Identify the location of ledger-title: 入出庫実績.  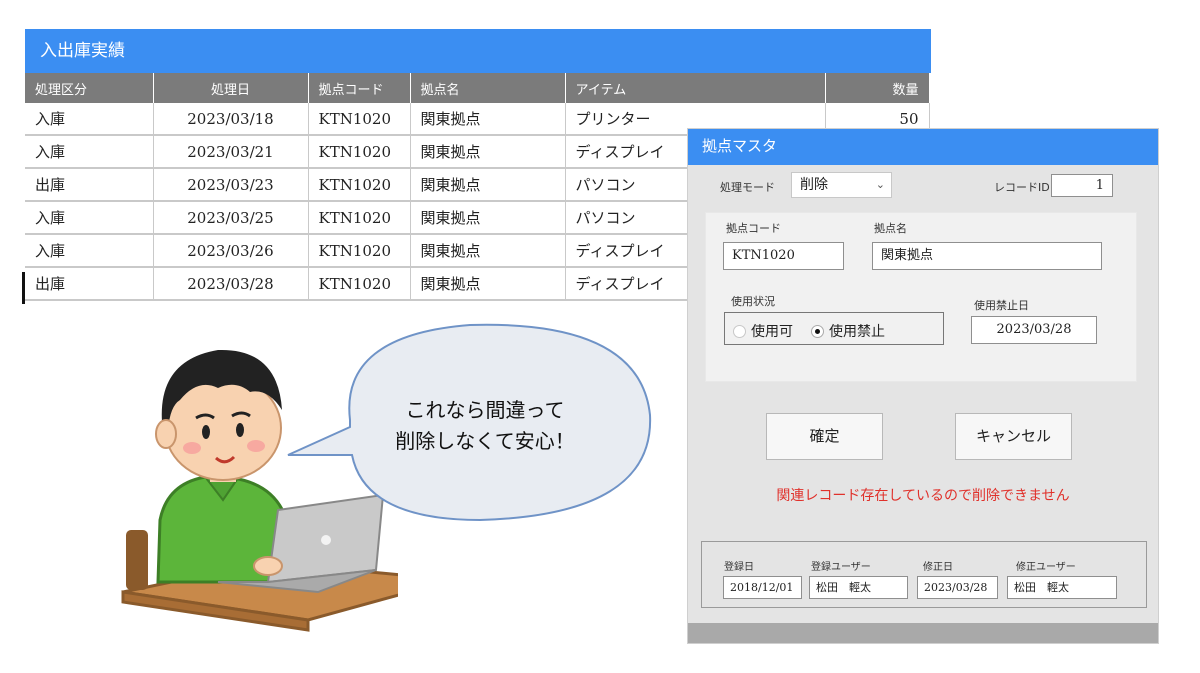
(478, 51).